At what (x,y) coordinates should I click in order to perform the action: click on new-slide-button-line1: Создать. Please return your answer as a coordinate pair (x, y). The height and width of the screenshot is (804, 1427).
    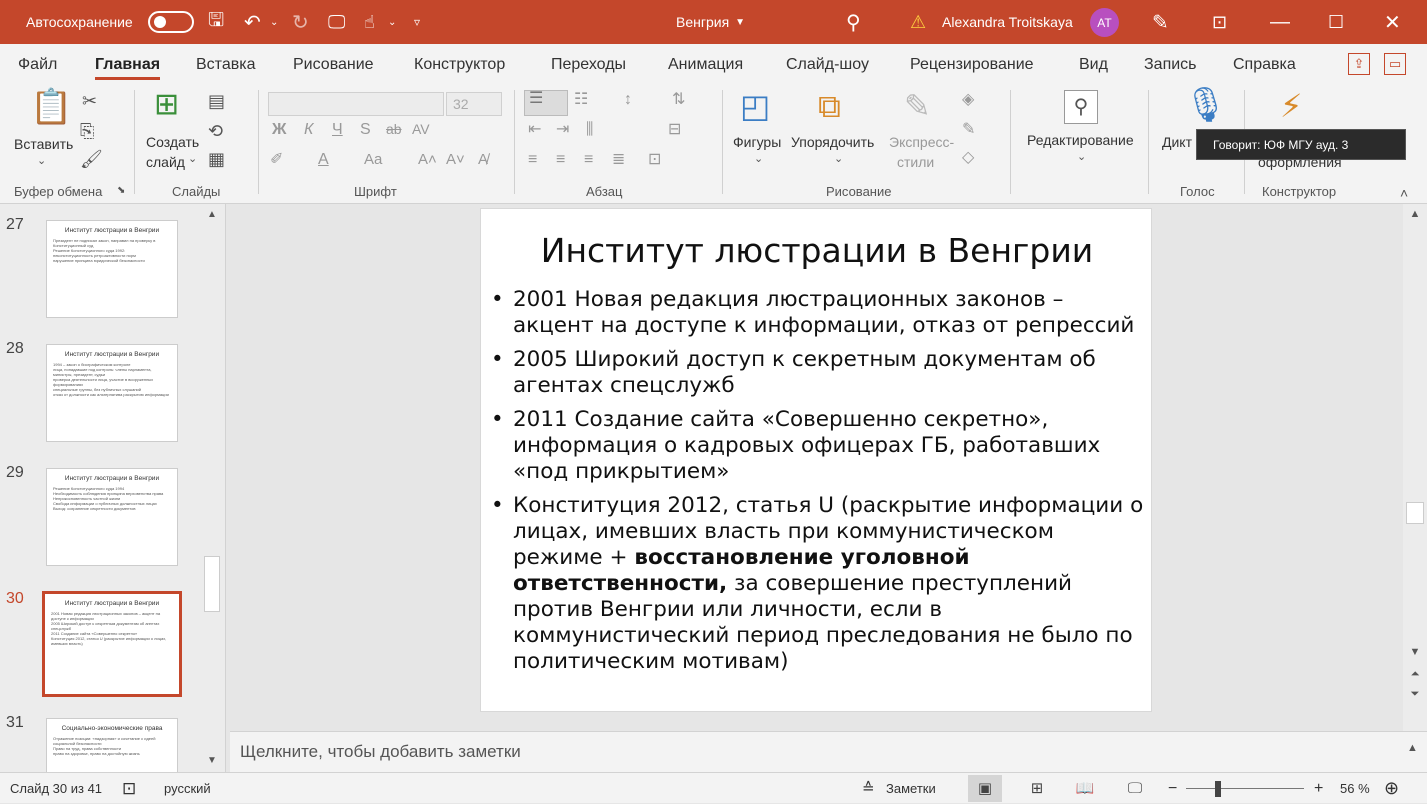
    Looking at the image, I should click on (172, 142).